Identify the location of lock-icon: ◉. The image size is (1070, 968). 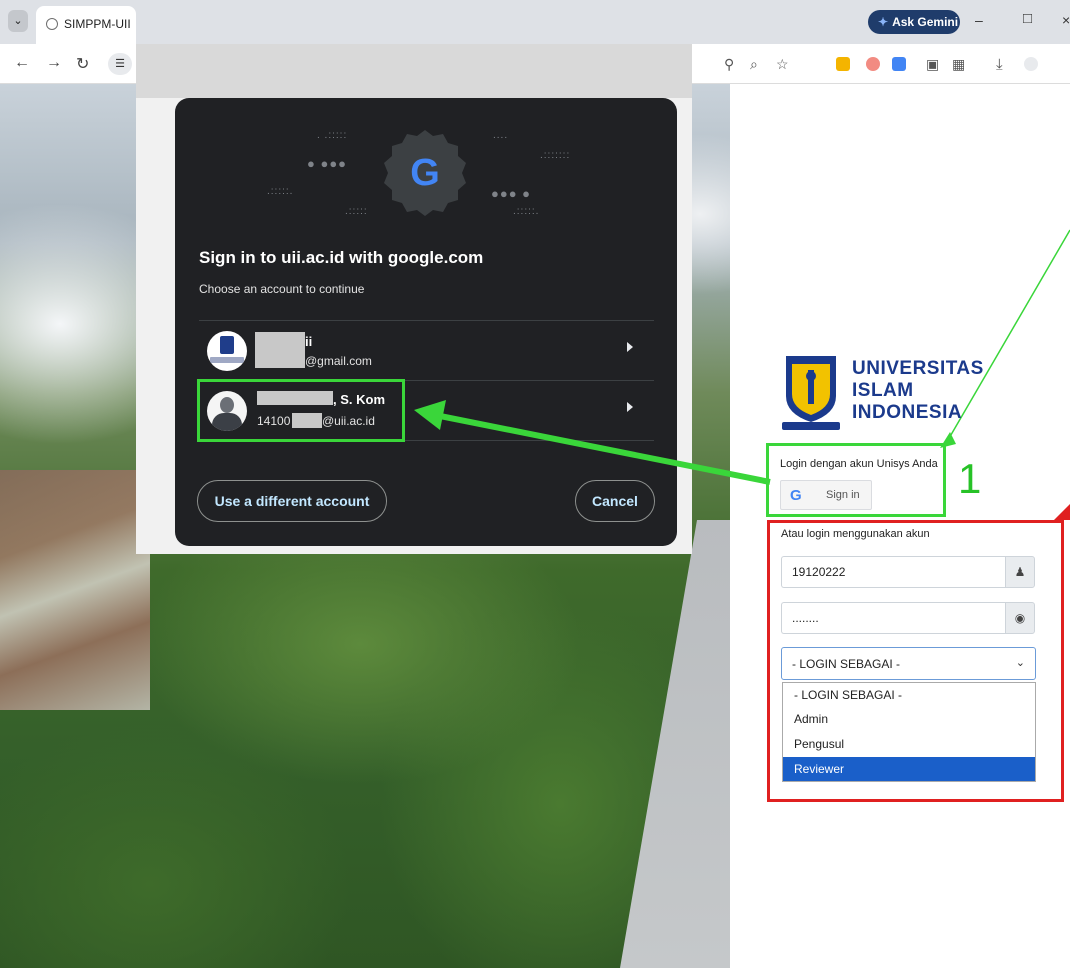
(1020, 618).